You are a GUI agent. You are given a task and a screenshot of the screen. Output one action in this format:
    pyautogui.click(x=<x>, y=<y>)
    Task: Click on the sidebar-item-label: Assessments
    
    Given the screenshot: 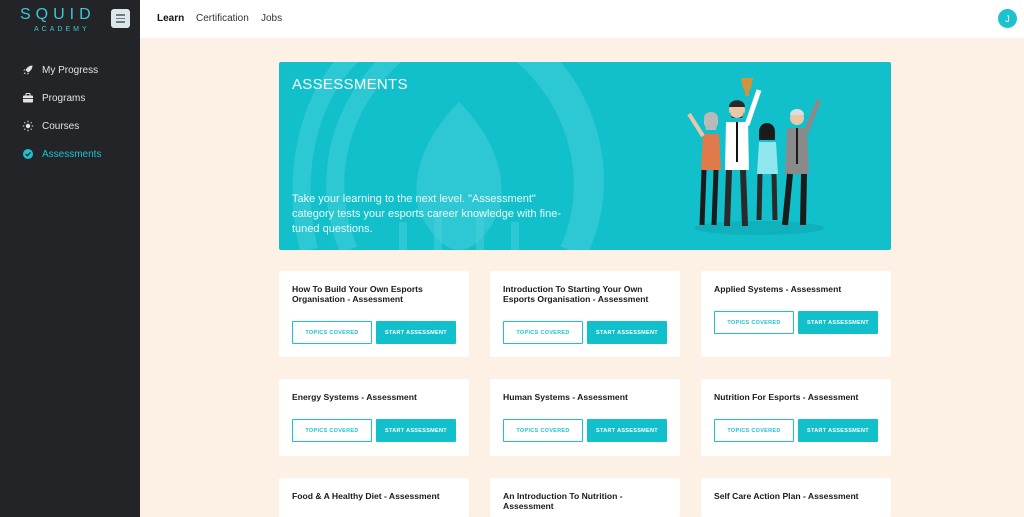 What is the action you would take?
    pyautogui.click(x=72, y=154)
    